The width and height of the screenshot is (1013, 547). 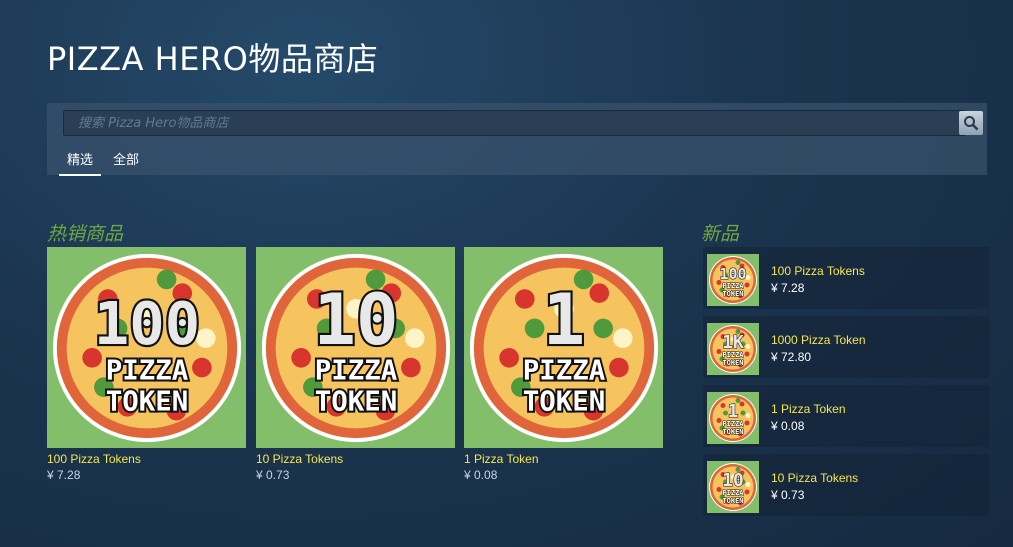 I want to click on item-image: 10 PIZZA TOKEN, so click(x=355, y=347).